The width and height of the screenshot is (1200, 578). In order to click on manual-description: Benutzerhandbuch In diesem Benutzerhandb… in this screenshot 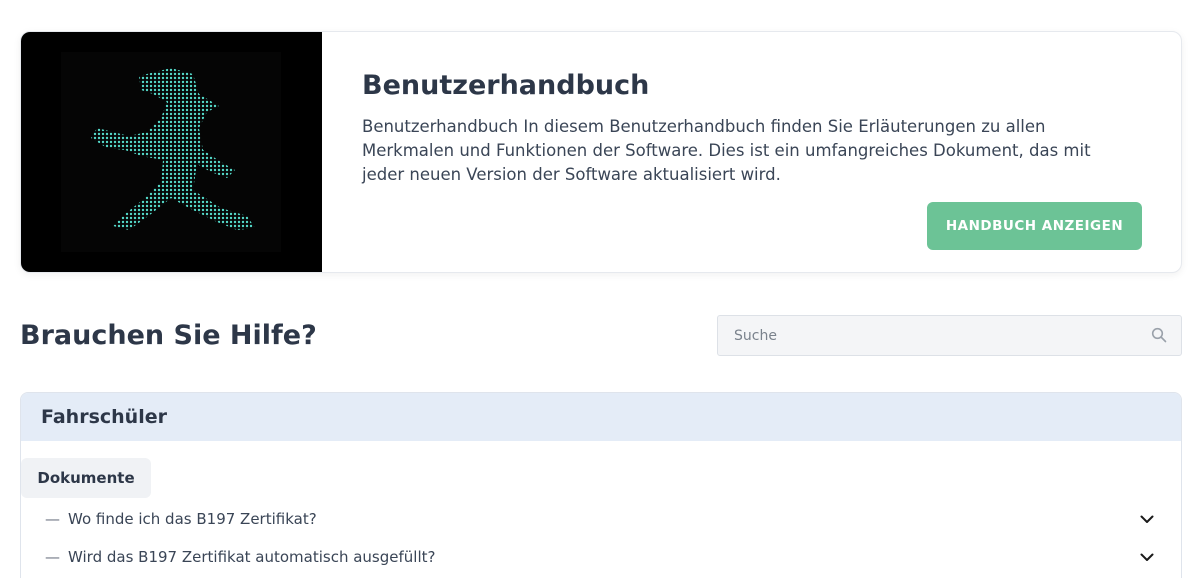, I will do `click(726, 150)`.